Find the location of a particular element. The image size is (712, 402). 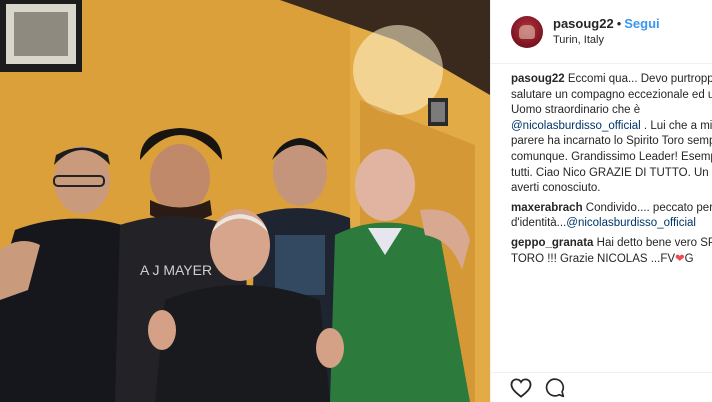

caption-mention: @nicolasburdisso_official is located at coordinates (576, 126).